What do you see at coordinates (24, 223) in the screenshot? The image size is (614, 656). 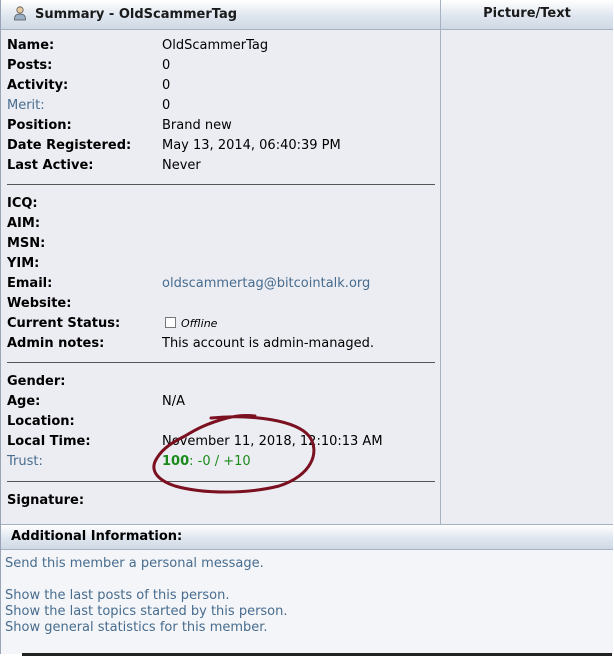 I see `aim-label: AIM:` at bounding box center [24, 223].